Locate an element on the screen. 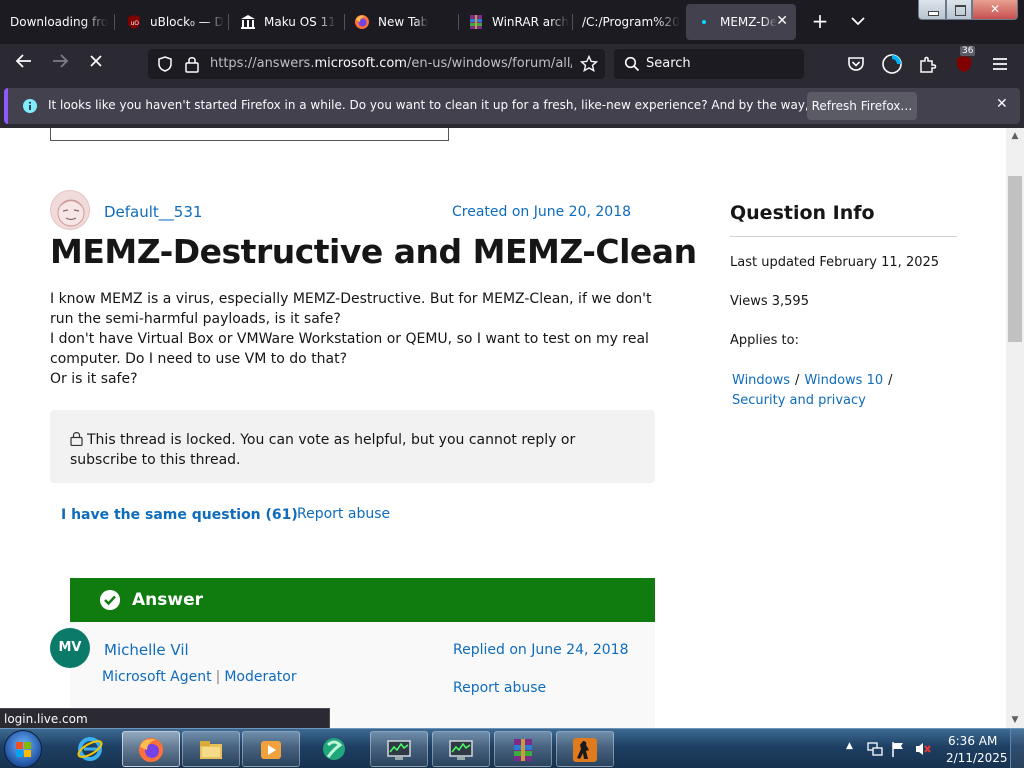  tab-memz-active: MEMZ-De ✕ is located at coordinates (741, 22).